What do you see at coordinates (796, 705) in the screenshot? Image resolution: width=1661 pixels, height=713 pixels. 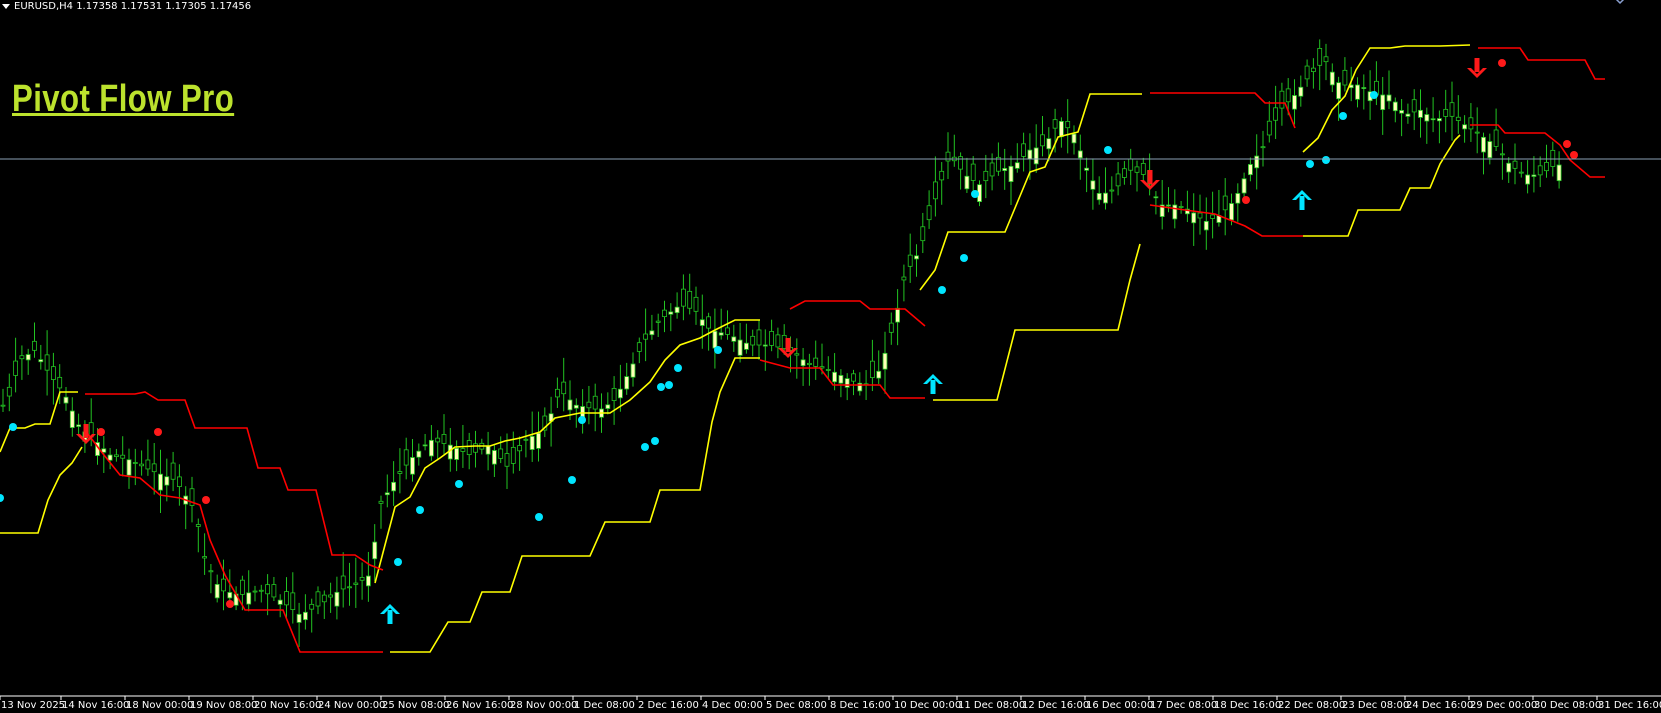 I see `time-tick-label: 5 Dec 08:00` at bounding box center [796, 705].